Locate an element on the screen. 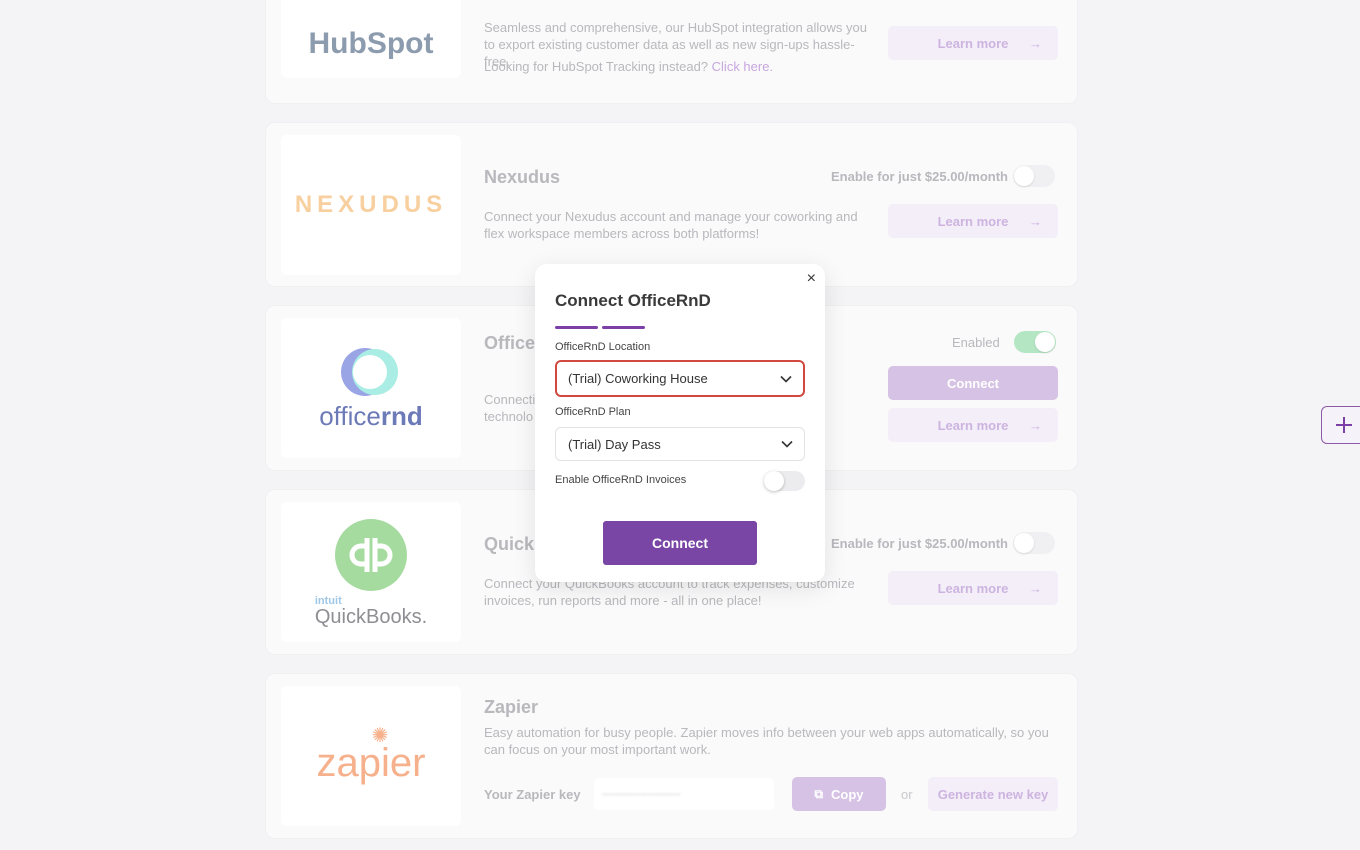 Image resolution: width=1360 pixels, height=850 pixels. nexudus-title: Nexudus is located at coordinates (522, 177).